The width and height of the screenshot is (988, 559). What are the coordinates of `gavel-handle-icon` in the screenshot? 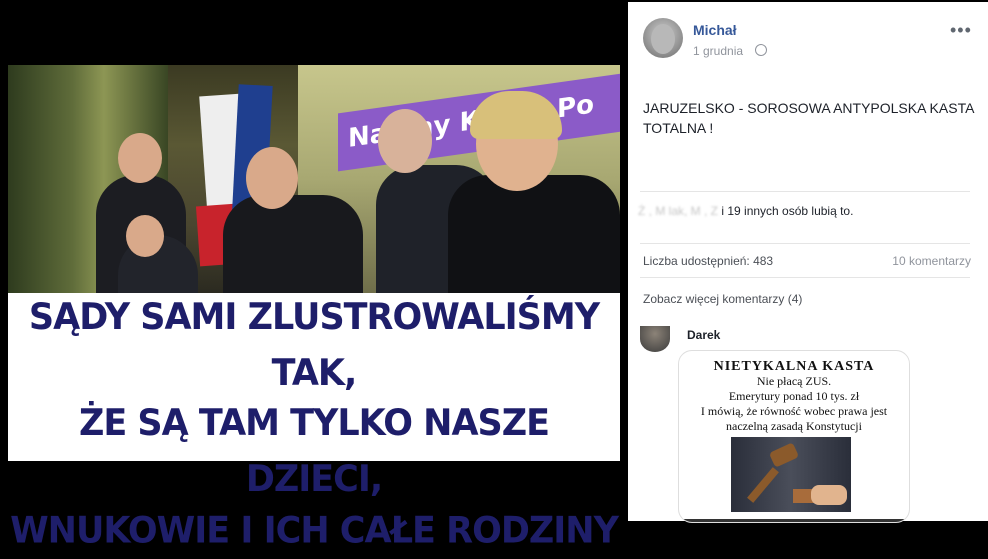 It's located at (763, 485).